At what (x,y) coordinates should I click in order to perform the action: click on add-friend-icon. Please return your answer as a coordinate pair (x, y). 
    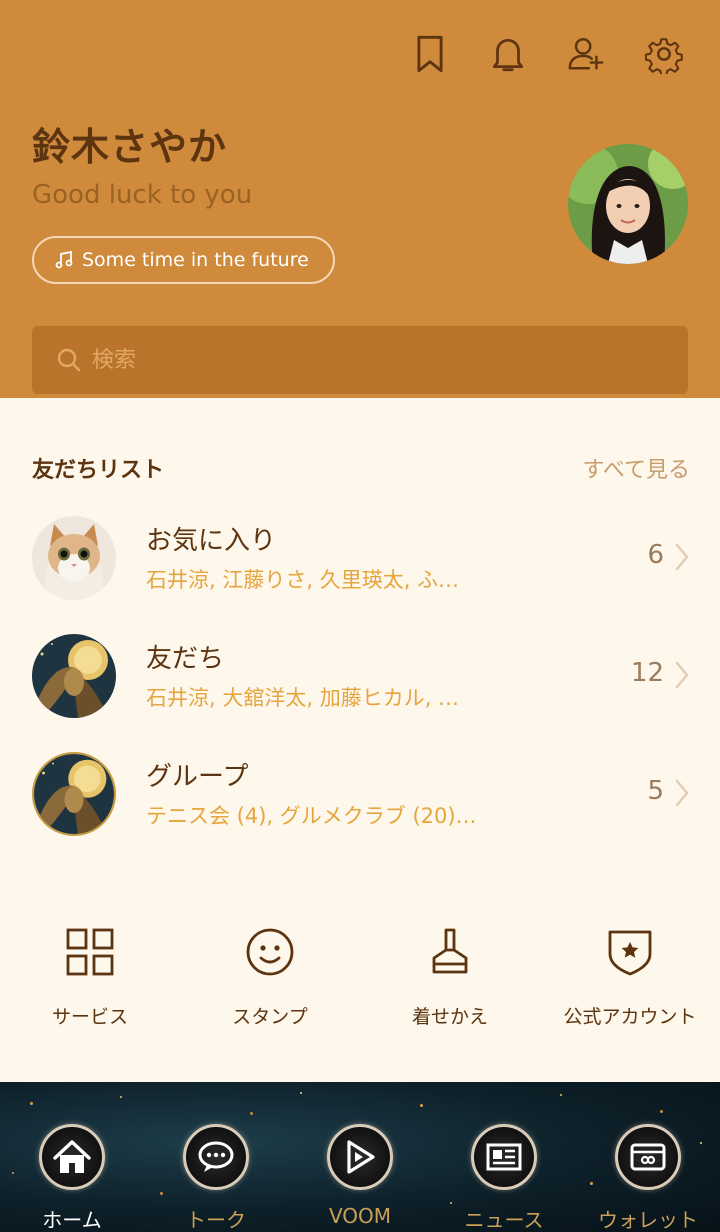
    Looking at the image, I should click on (586, 54).